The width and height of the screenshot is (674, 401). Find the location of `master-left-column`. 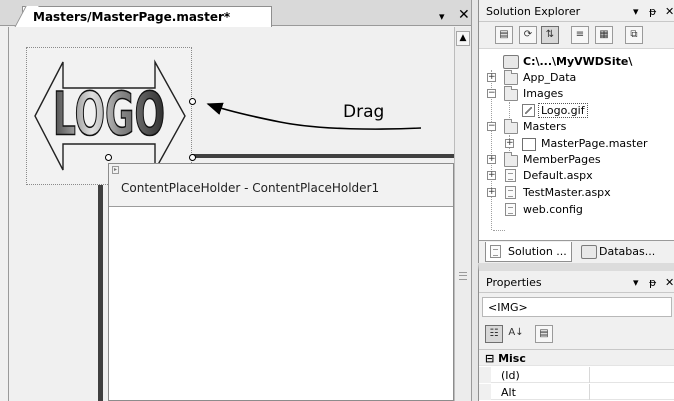

master-left-column is located at coordinates (62, 279).